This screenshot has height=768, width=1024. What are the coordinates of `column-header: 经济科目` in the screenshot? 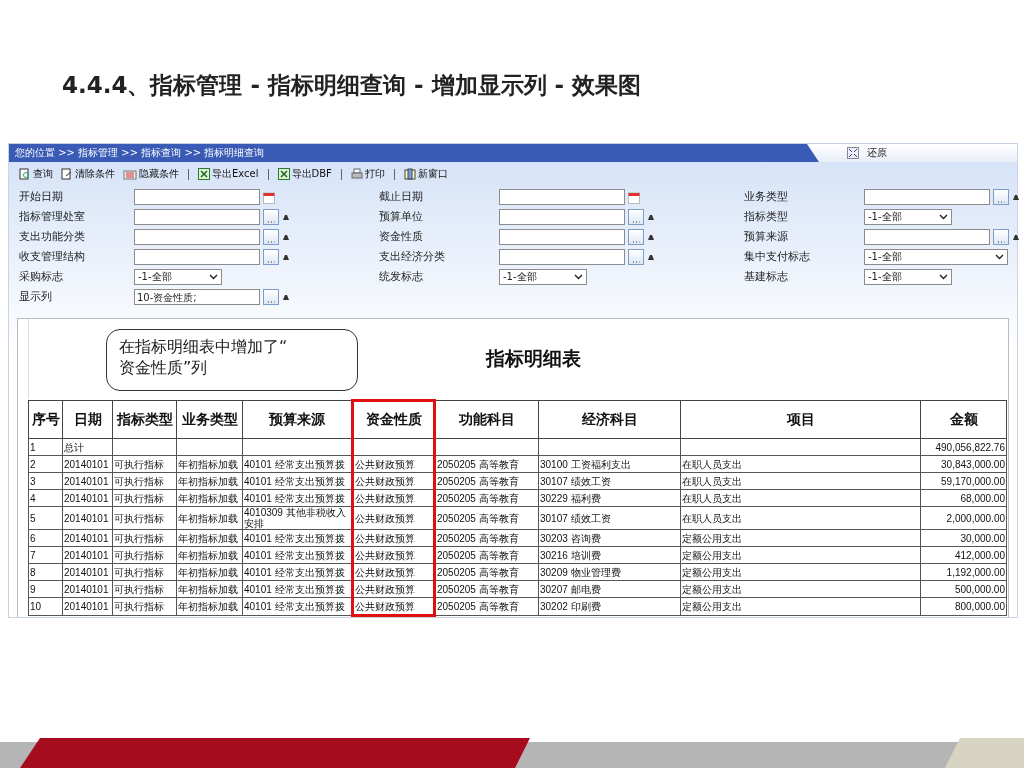 It's located at (609, 419).